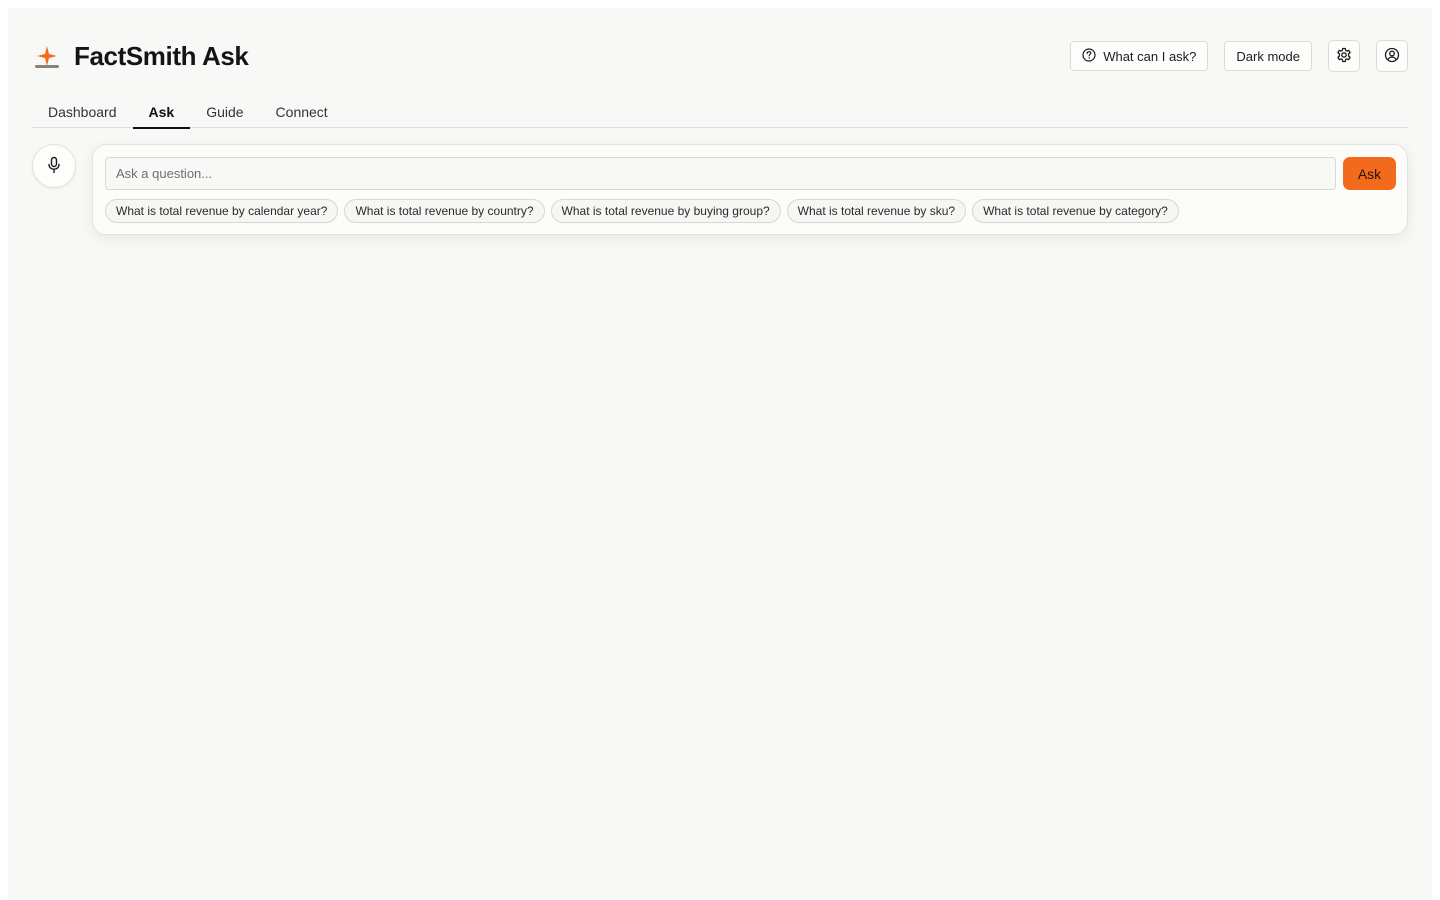  I want to click on dark-mode-button: Dark mode, so click(1268, 56).